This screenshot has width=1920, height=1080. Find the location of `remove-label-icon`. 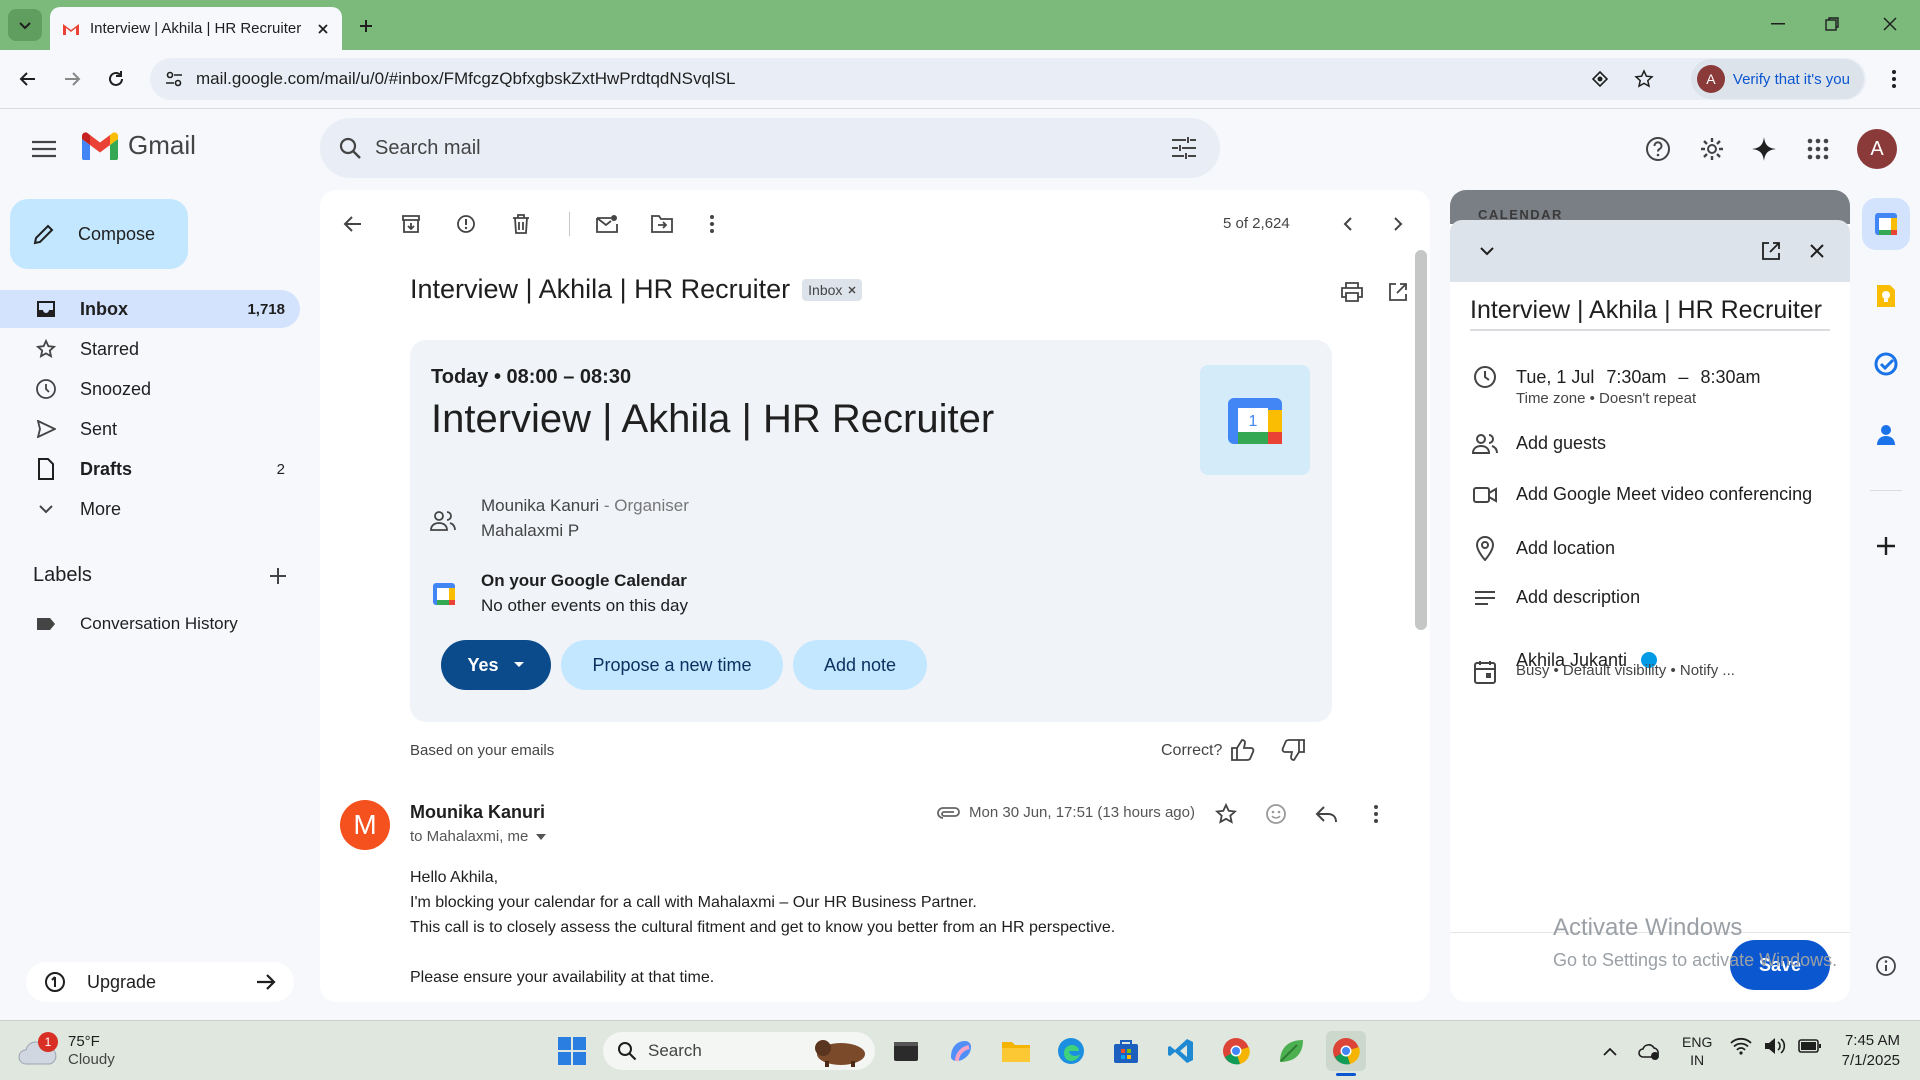

remove-label-icon is located at coordinates (852, 290).